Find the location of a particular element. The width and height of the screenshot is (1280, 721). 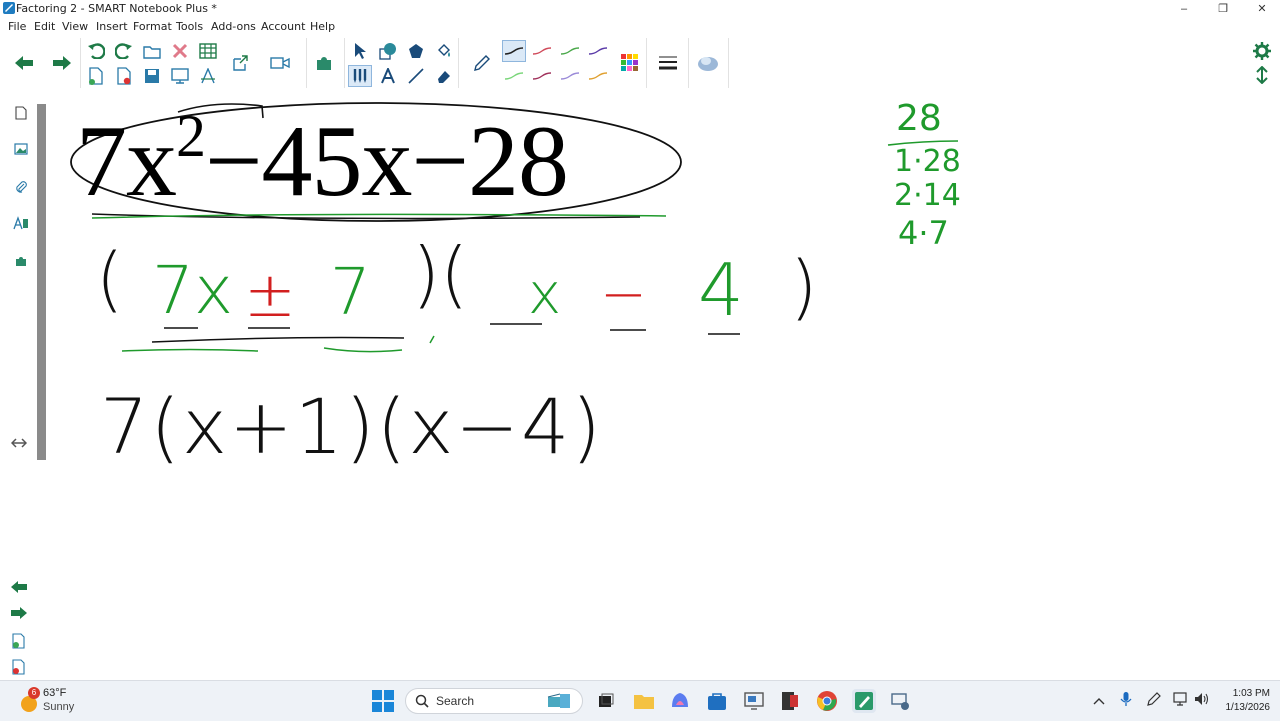

windows-logo-icon is located at coordinates (383, 701).